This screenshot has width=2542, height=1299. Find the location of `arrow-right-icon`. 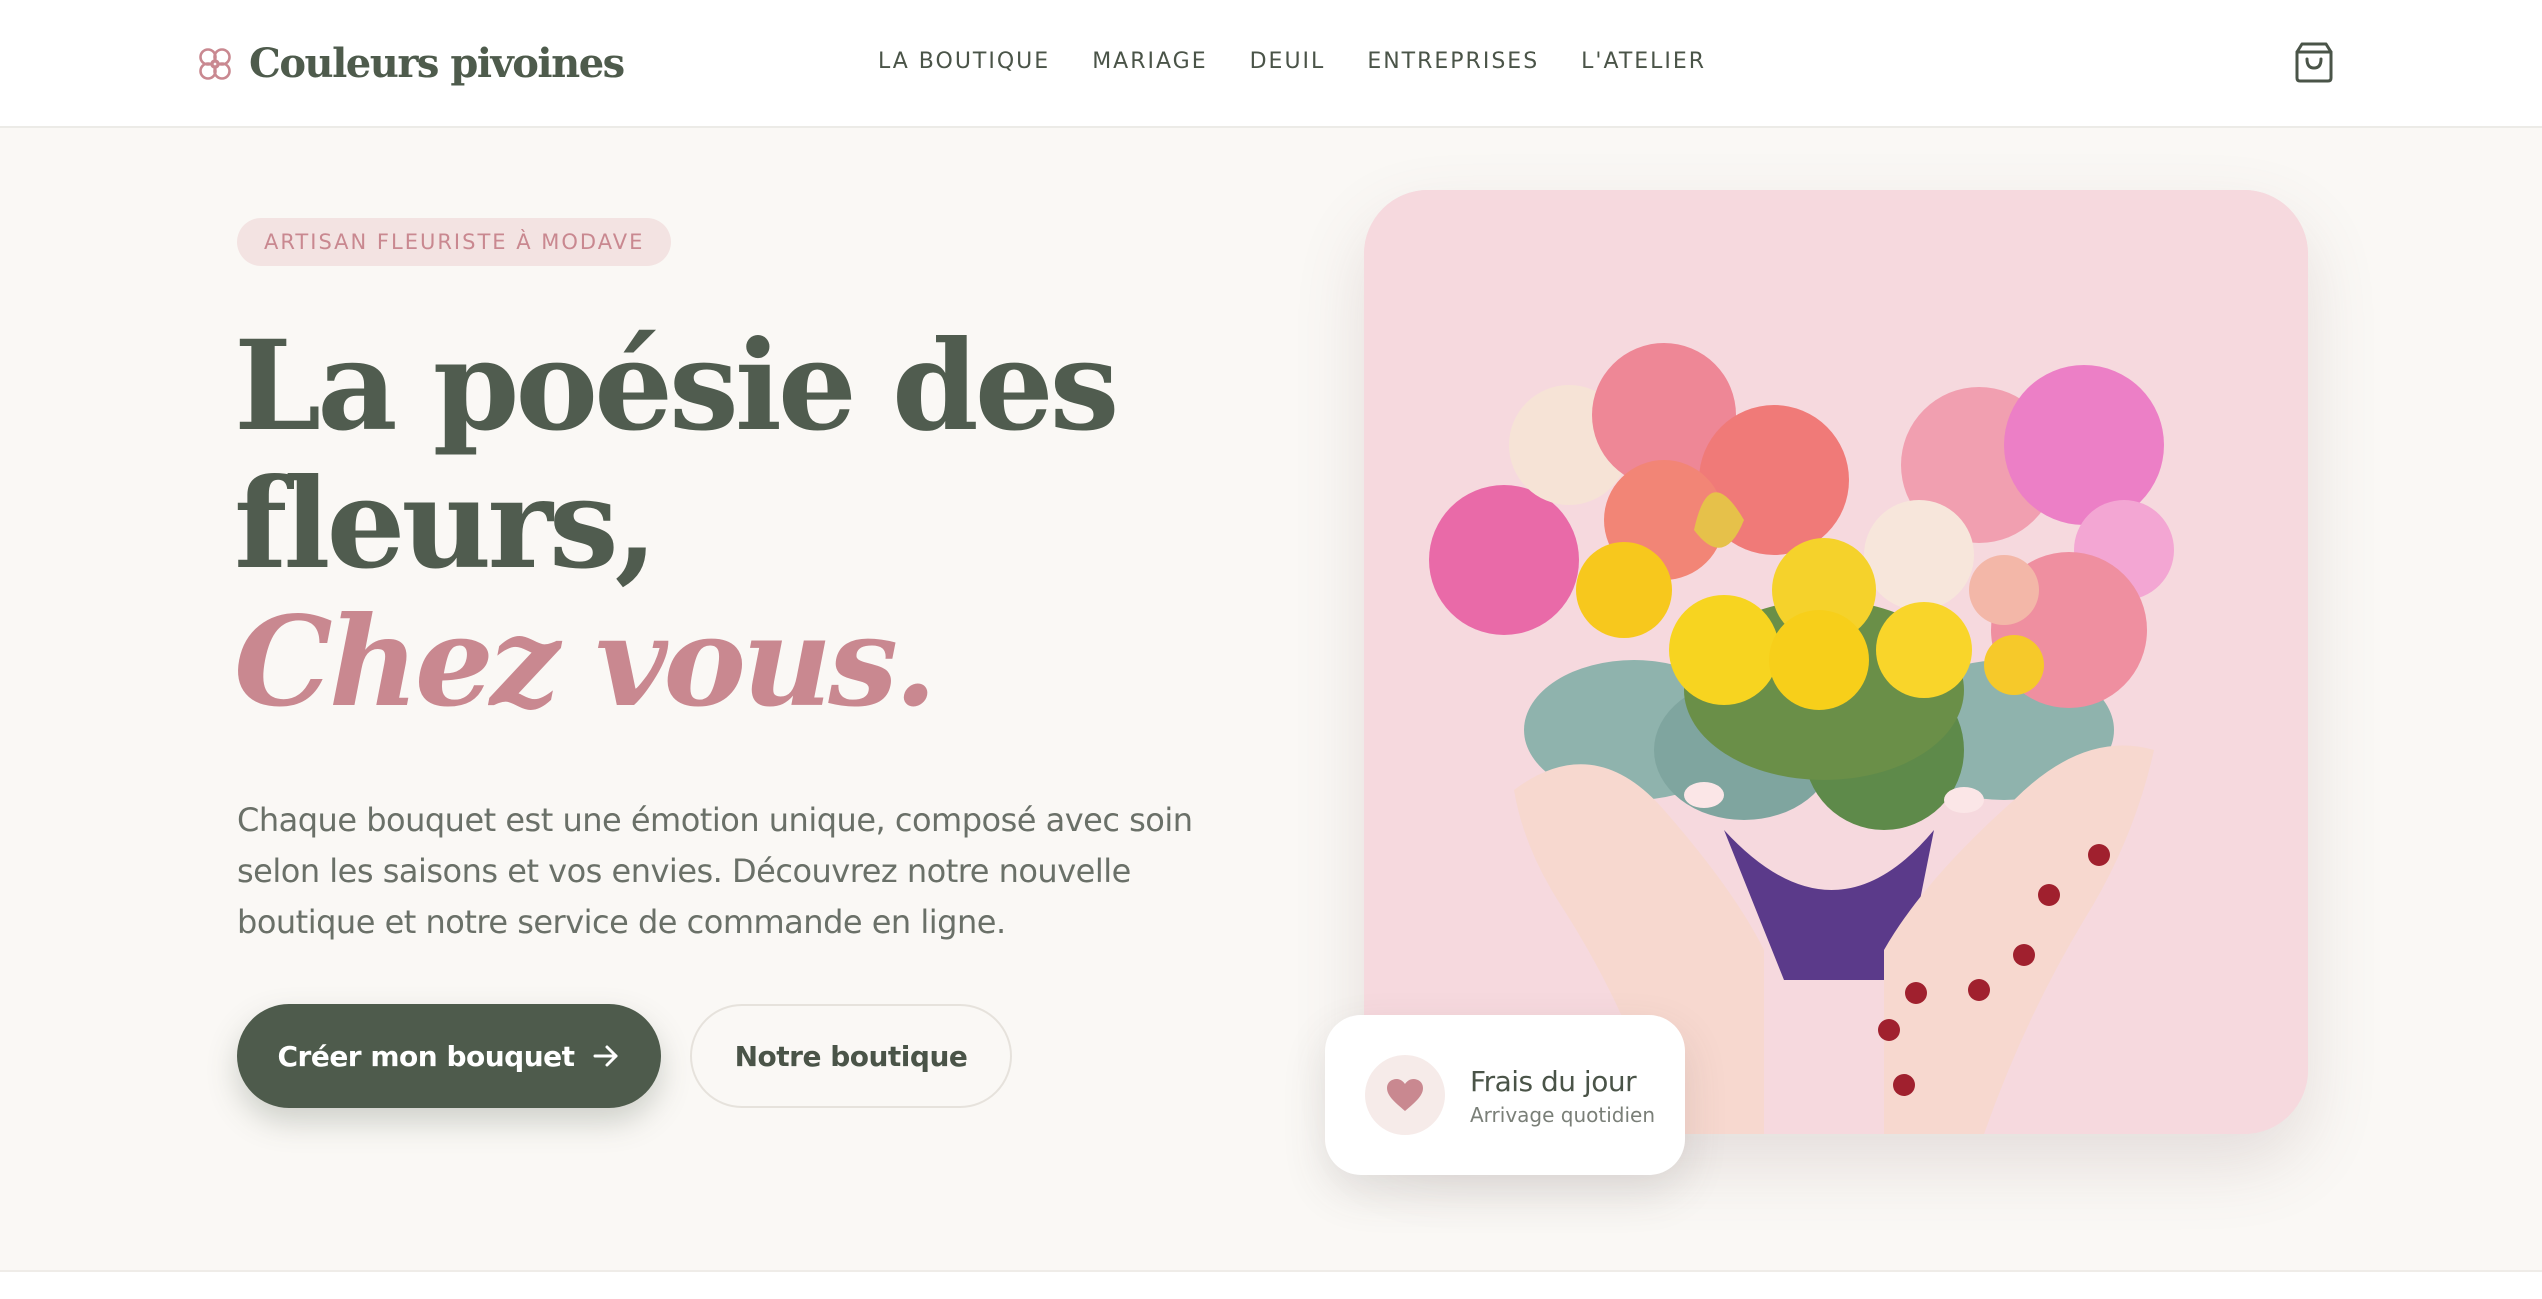

arrow-right-icon is located at coordinates (605, 1056).